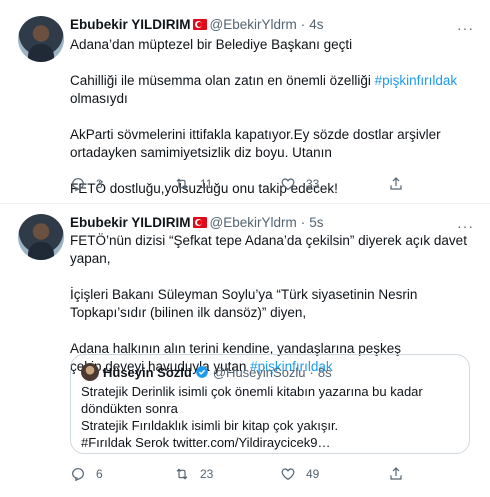 Image resolution: width=490 pixels, height=497 pixels. What do you see at coordinates (270, 186) in the screenshot?
I see `tweet-actions: 3 11 33` at bounding box center [270, 186].